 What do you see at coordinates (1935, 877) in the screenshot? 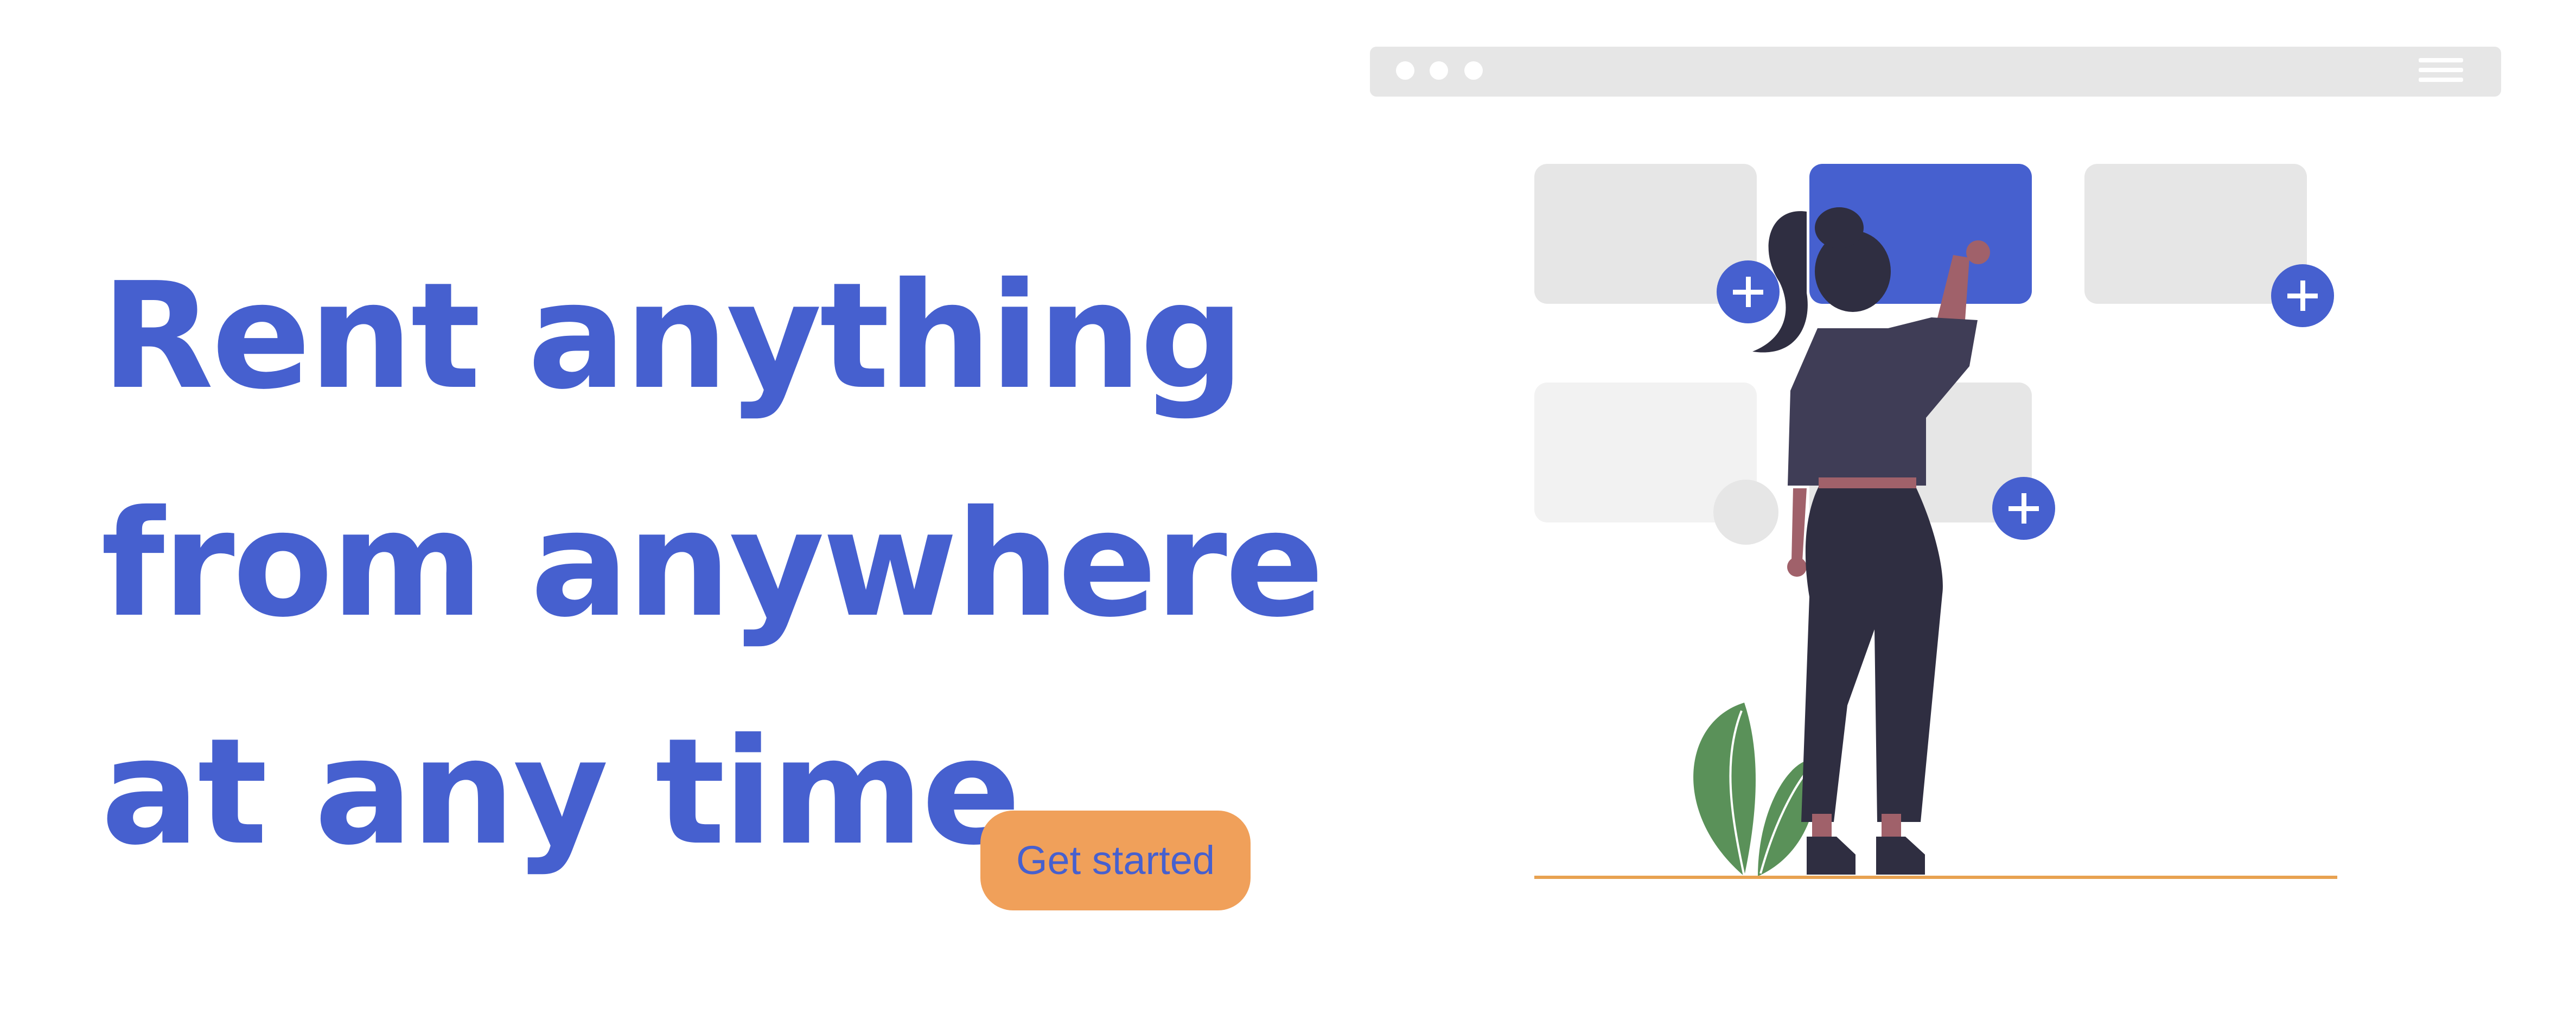
I see `floor-line` at bounding box center [1935, 877].